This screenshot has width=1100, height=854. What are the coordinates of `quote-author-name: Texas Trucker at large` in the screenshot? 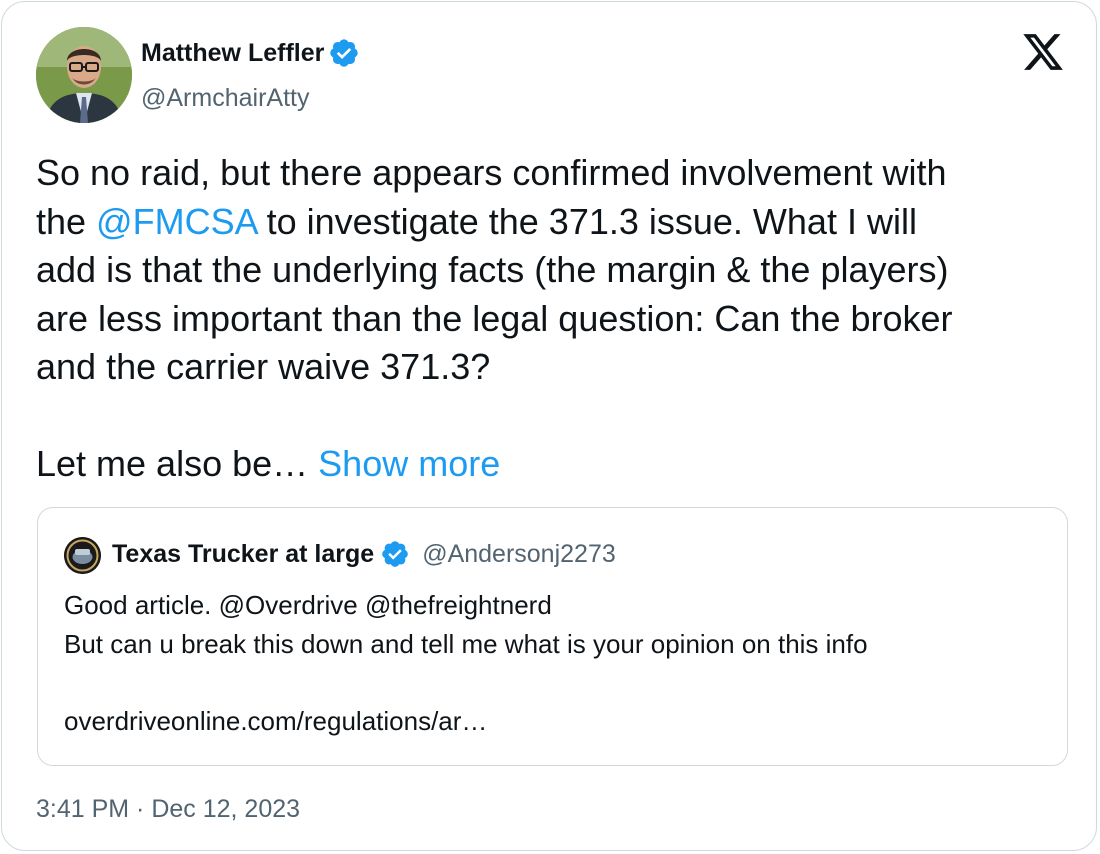 It's located at (243, 553).